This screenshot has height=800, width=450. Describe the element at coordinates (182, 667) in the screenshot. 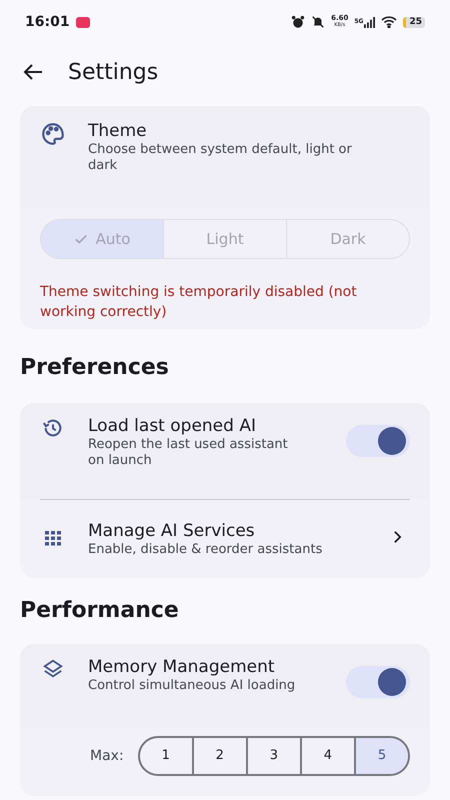

I see `setting-title: Memory Management` at that location.